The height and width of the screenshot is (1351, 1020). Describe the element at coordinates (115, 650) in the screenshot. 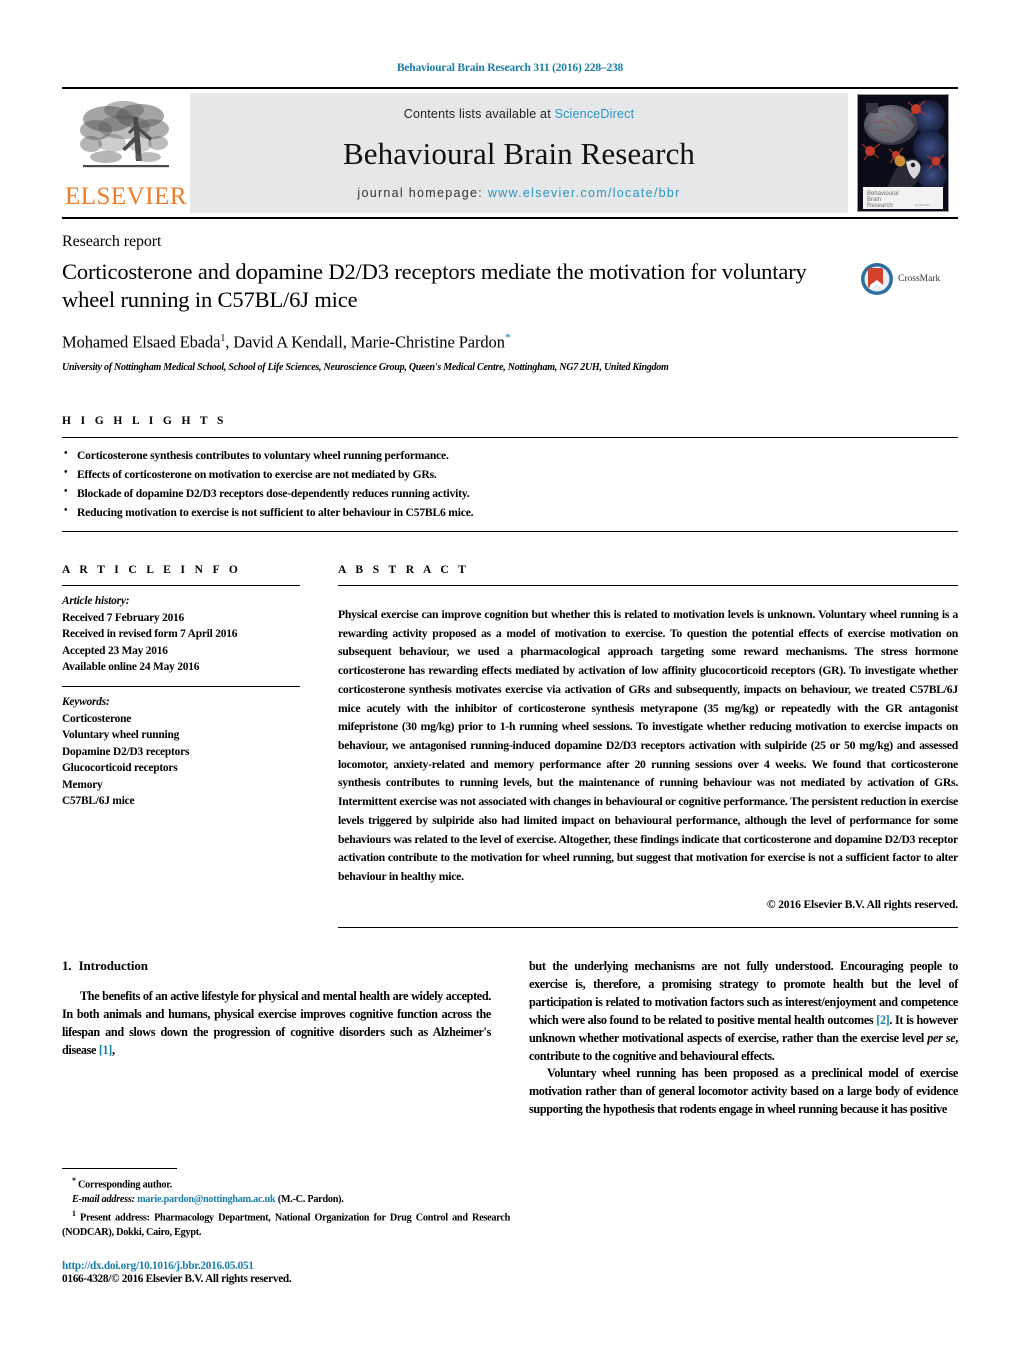

I see `history-item: Accepted 23 May 2016` at that location.